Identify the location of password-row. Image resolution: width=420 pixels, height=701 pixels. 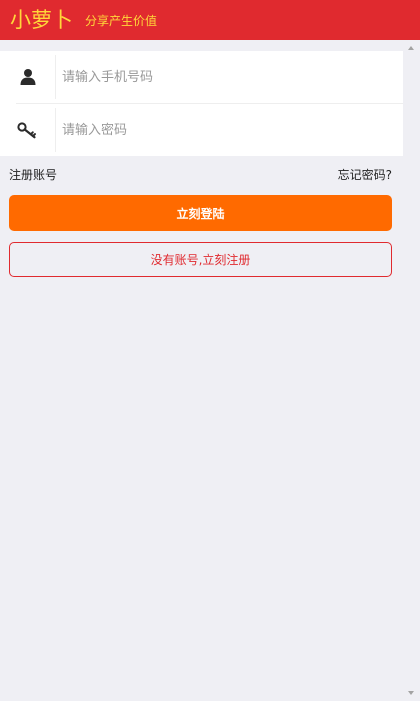
(201, 130).